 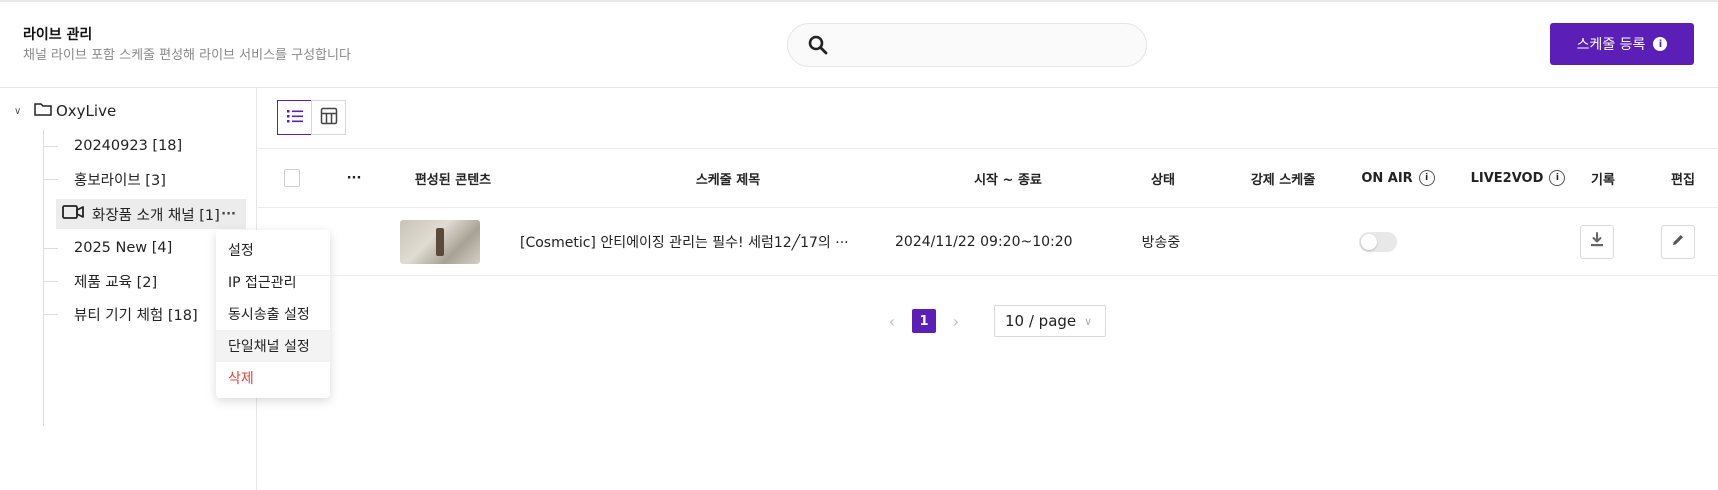 I want to click on search-icon, so click(x=818, y=47).